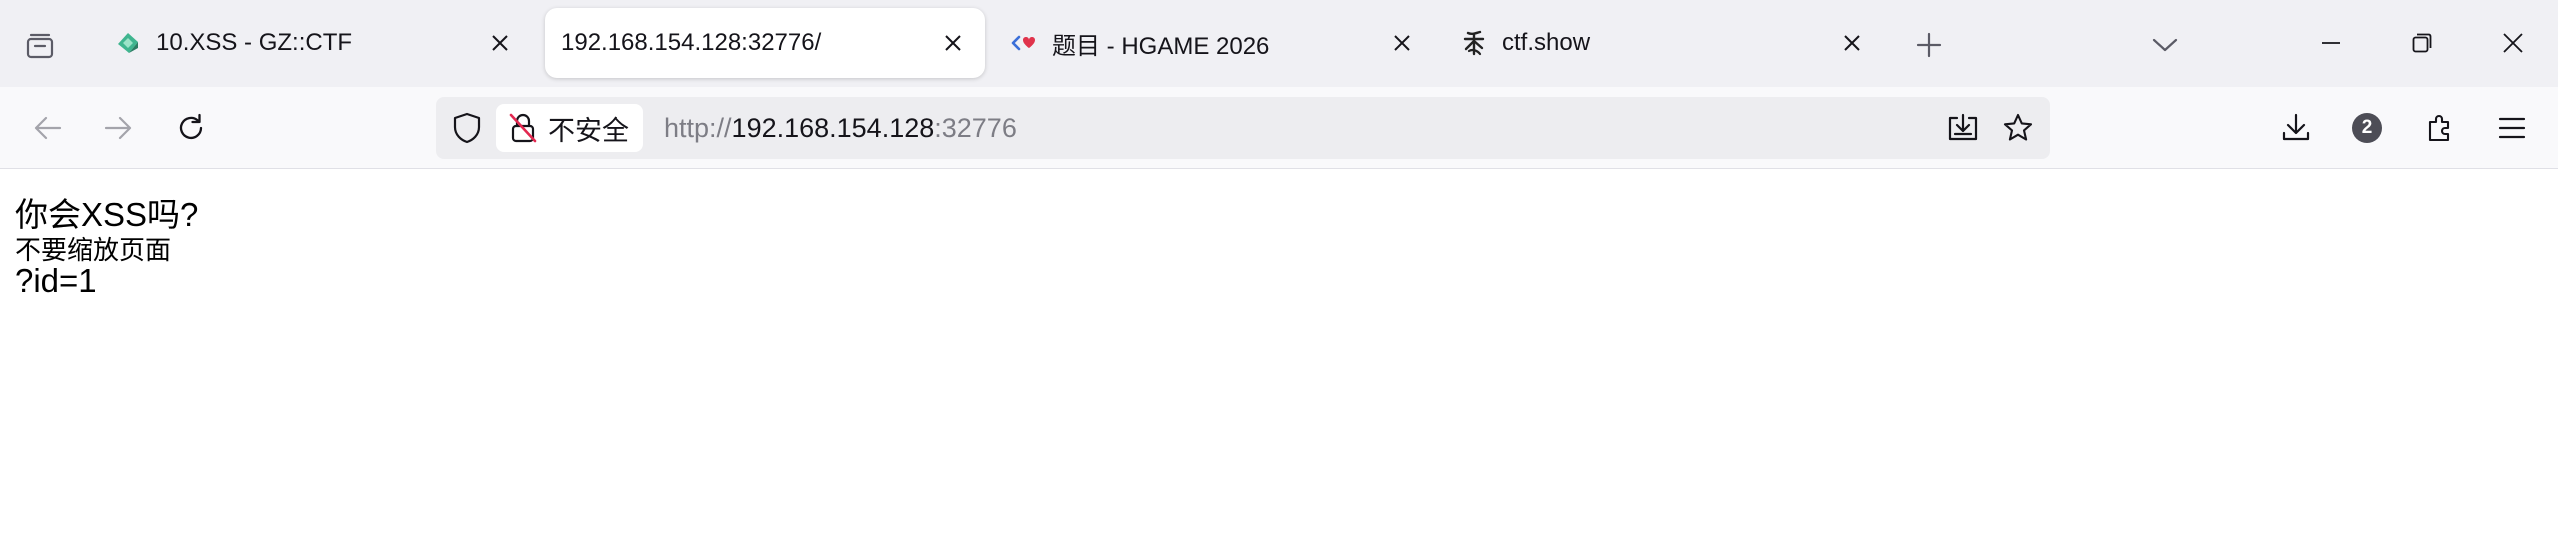  I want to click on chevron-down-icon, so click(2165, 45).